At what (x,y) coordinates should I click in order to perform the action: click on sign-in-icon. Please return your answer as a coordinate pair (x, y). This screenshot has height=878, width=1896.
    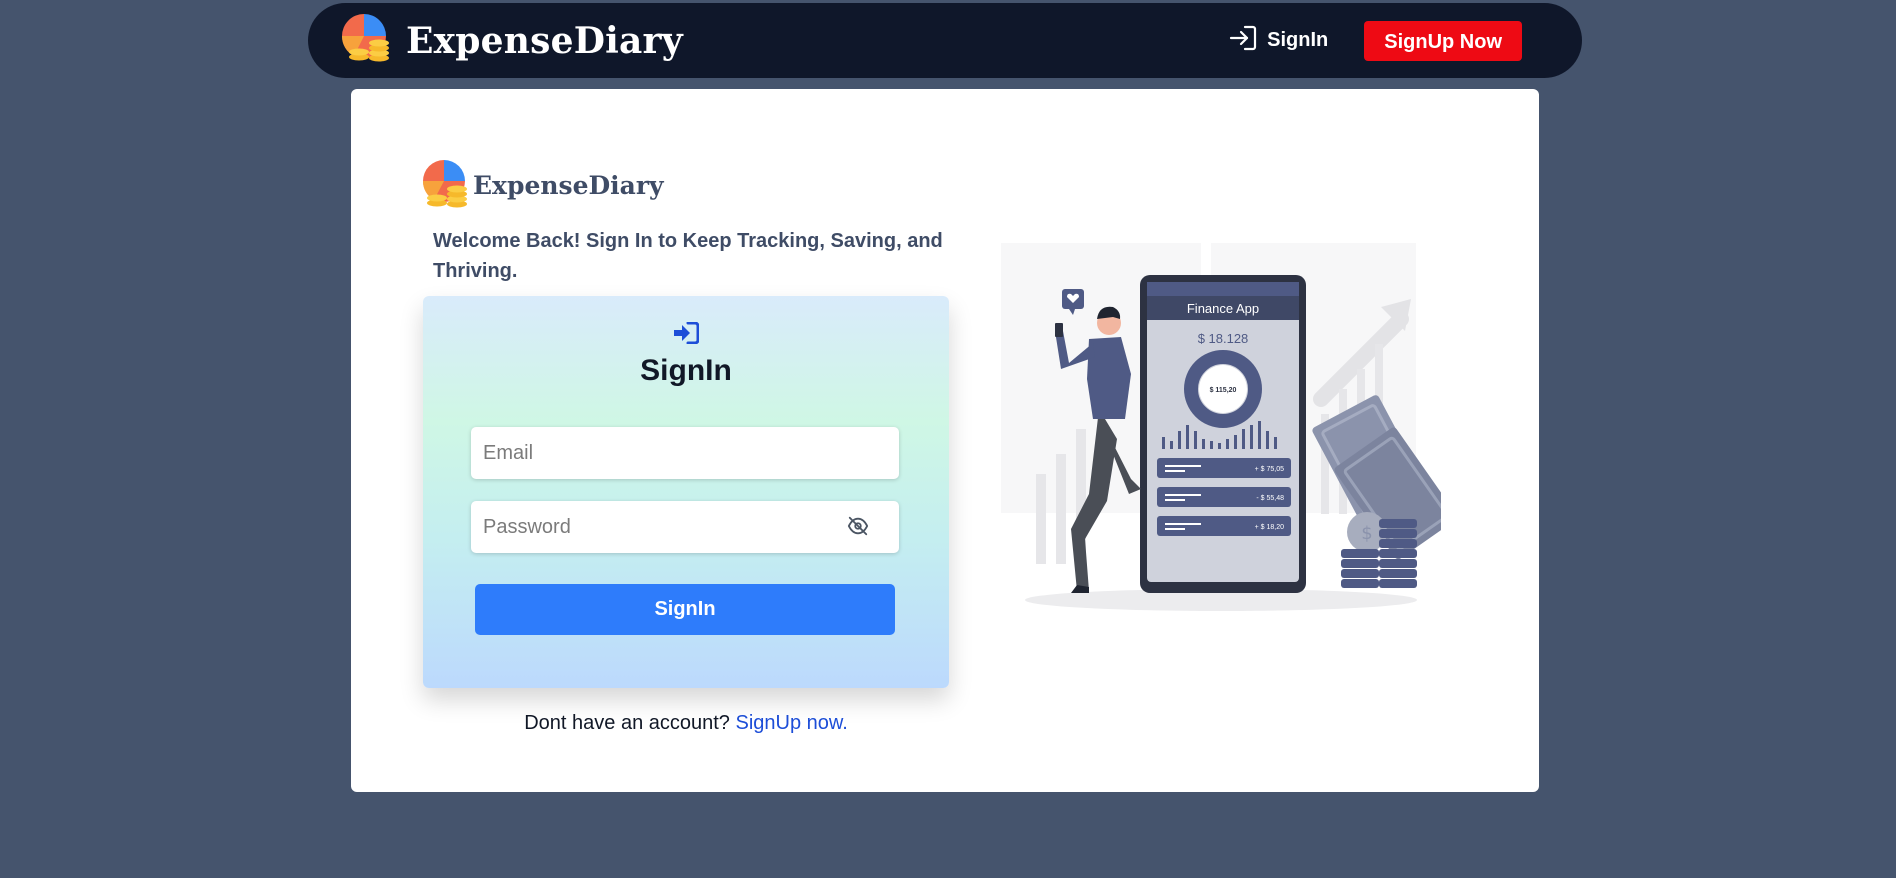
    Looking at the image, I should click on (686, 335).